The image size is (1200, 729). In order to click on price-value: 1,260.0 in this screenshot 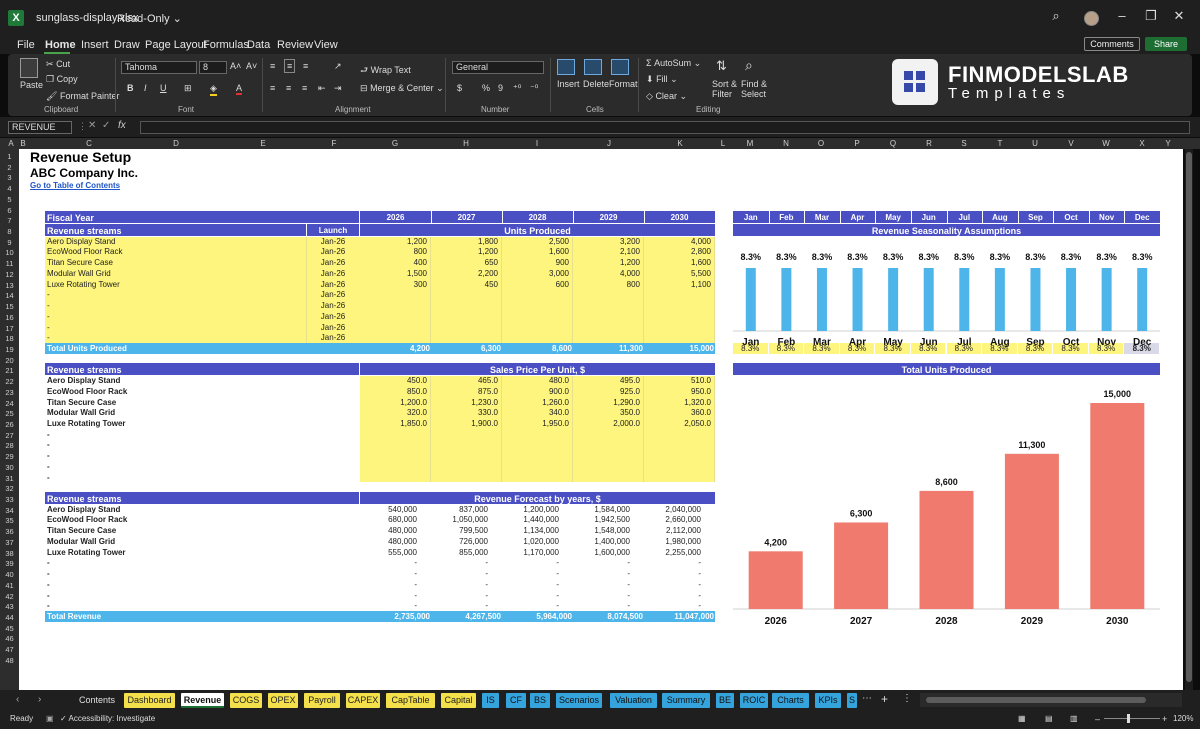, I will do `click(535, 402)`.